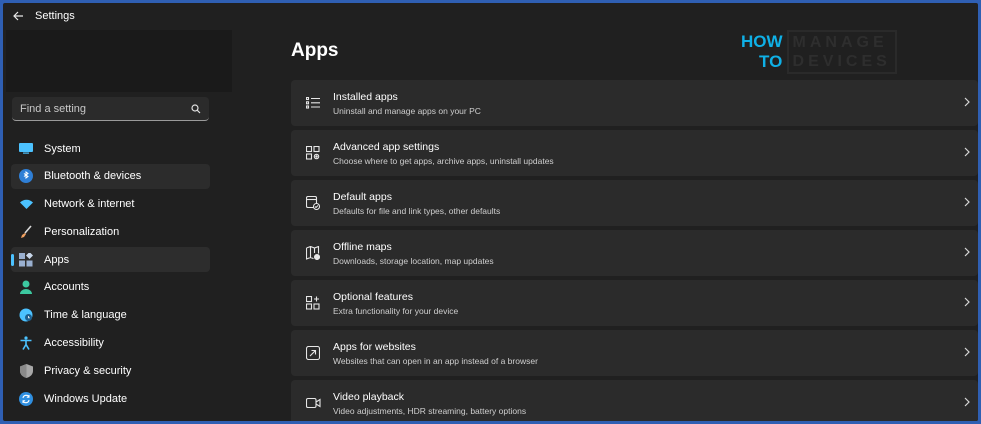 This screenshot has width=981, height=424. Describe the element at coordinates (67, 287) in the screenshot. I see `sidebar-item-label: Accounts` at that location.